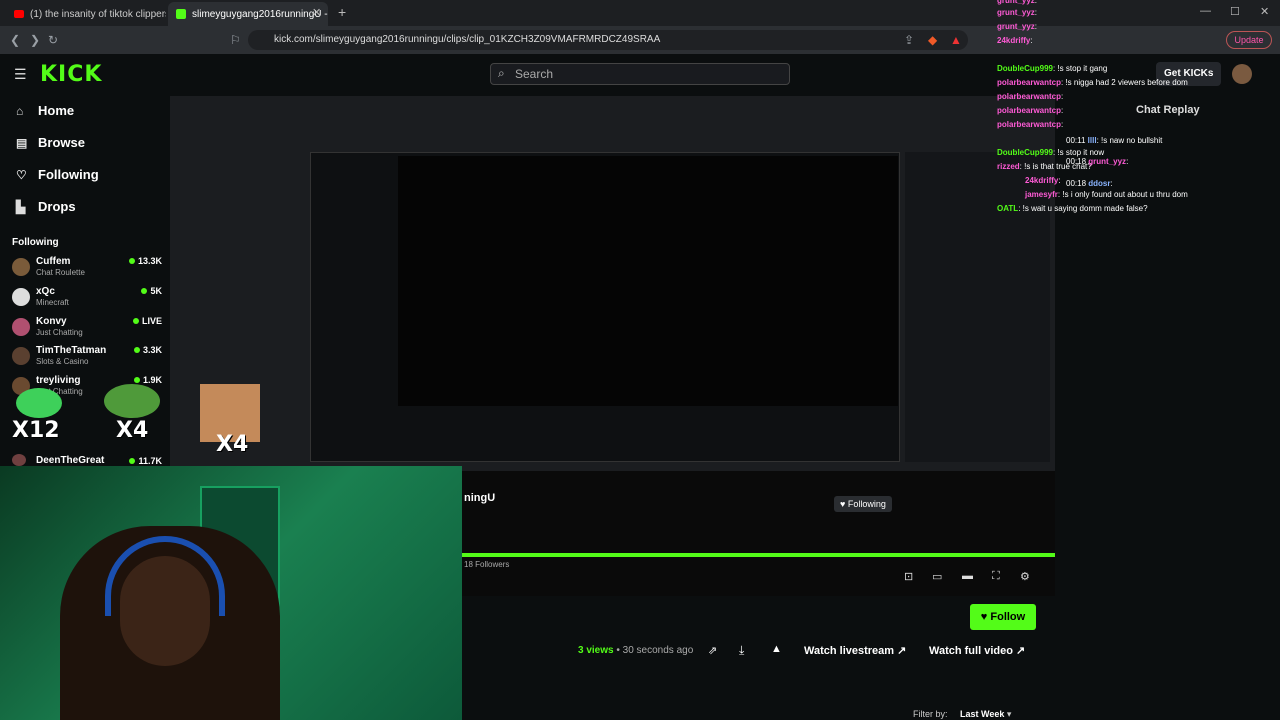 This screenshot has width=1280, height=720. Describe the element at coordinates (712, 650) in the screenshot. I see `share-icon: ⇗` at that location.